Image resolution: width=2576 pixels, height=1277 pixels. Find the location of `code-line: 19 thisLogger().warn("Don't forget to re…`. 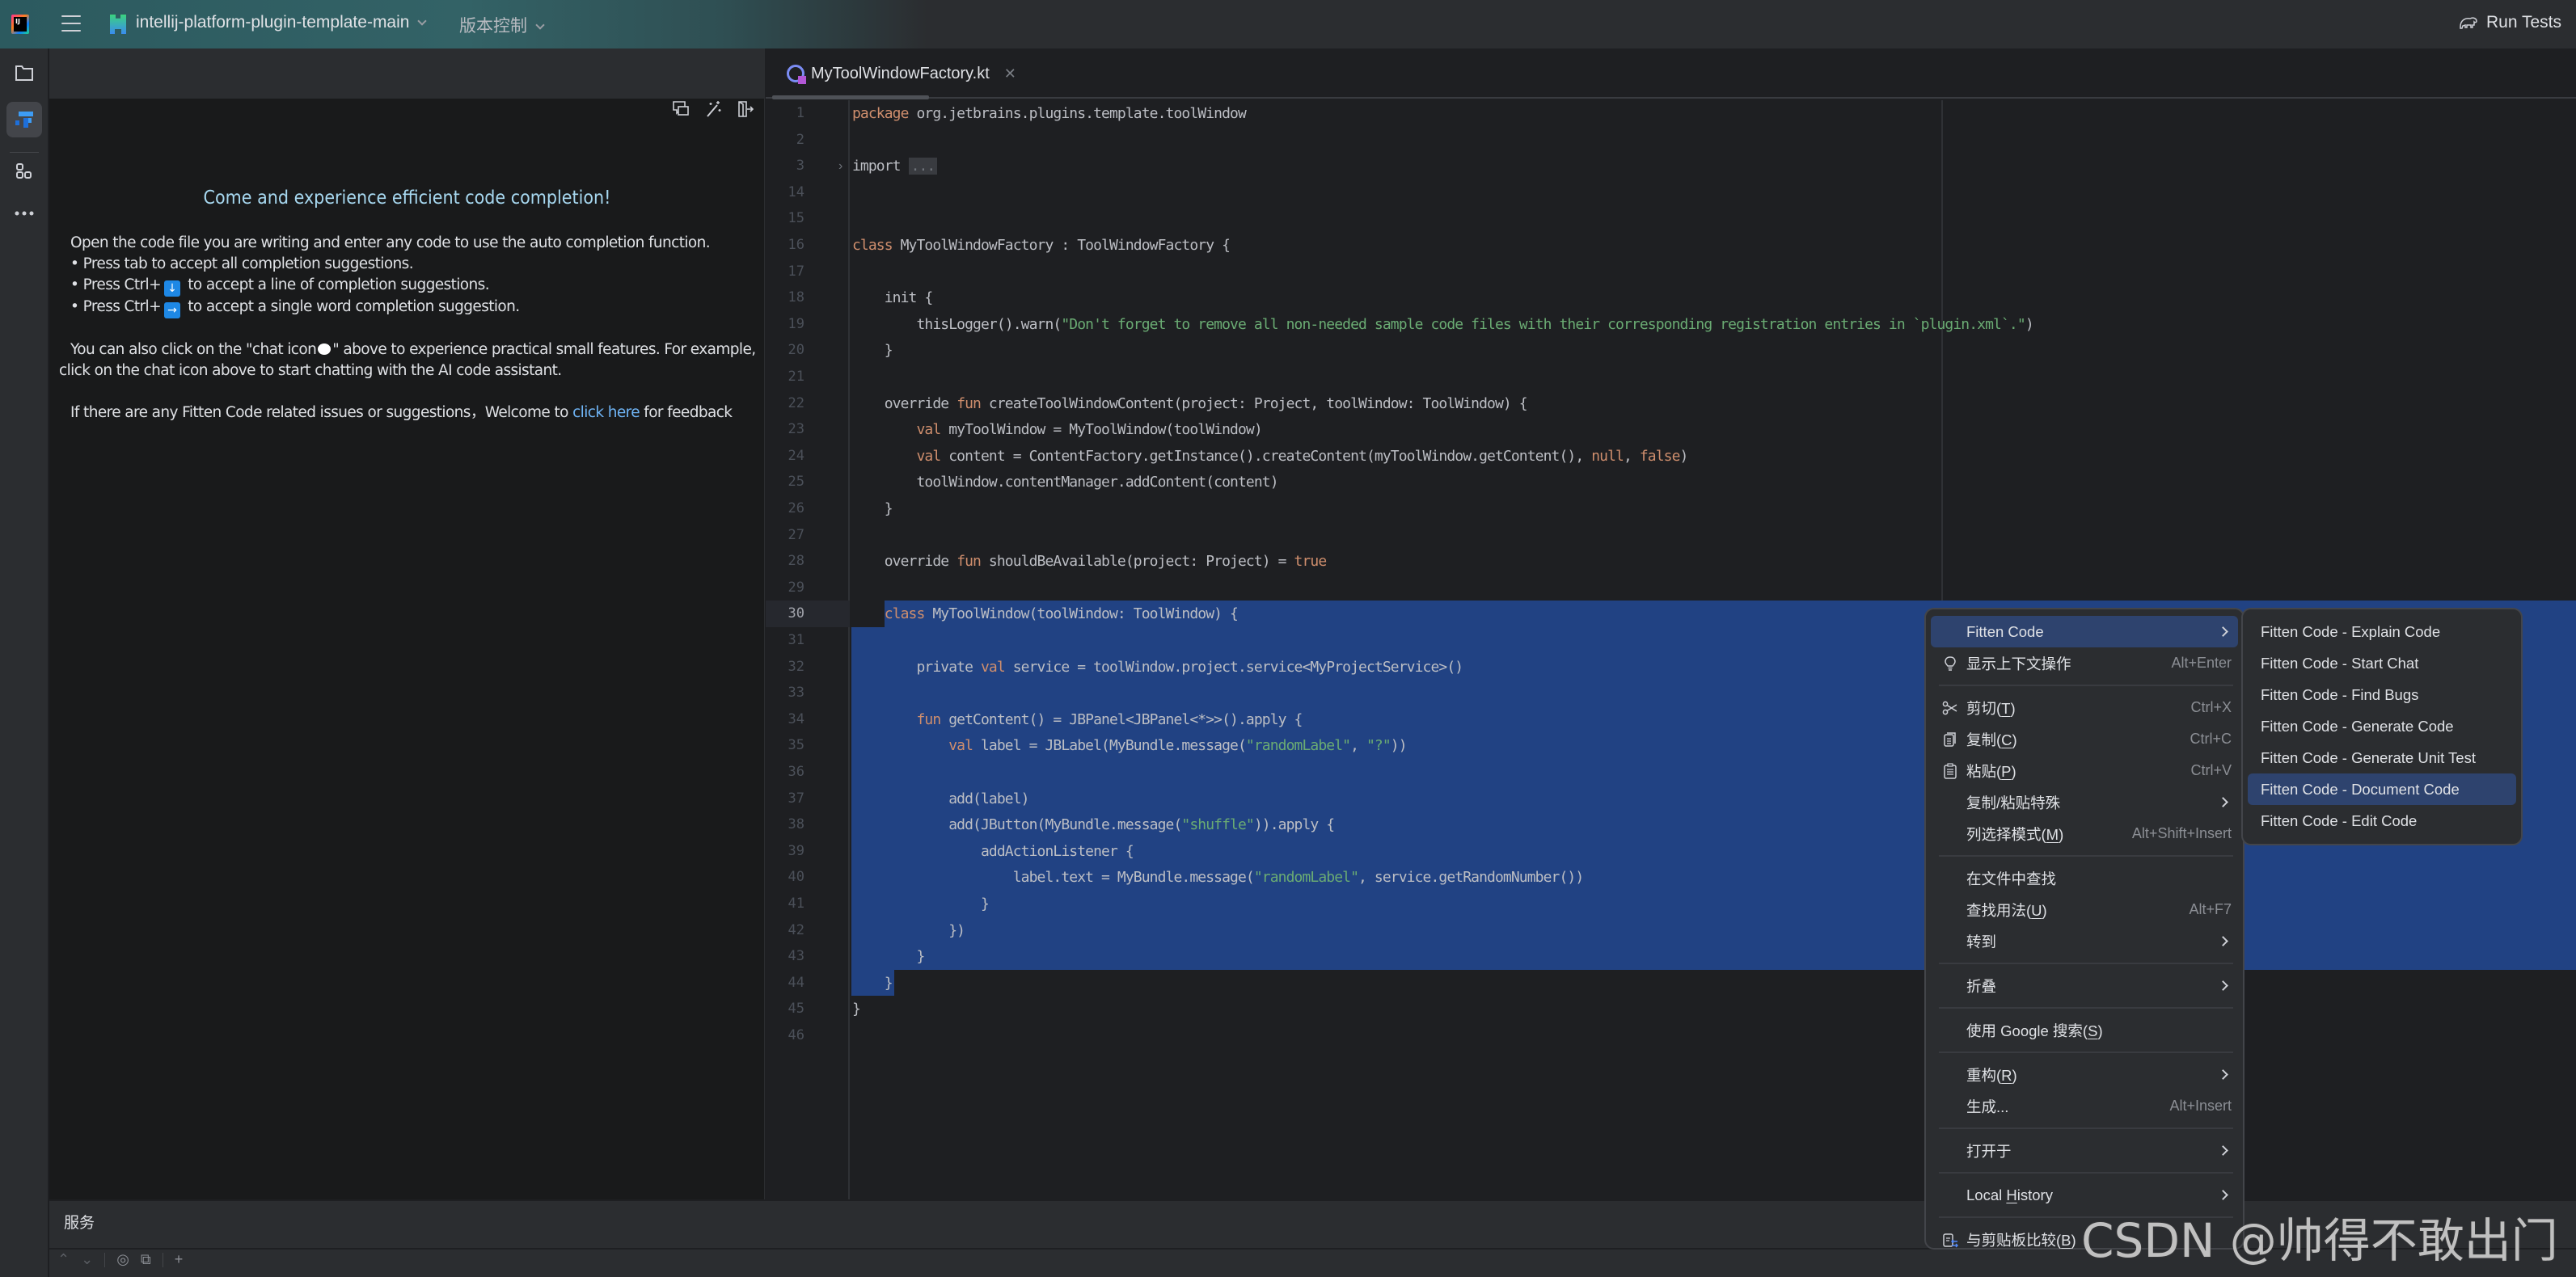

code-line: 19 thisLogger().warn("Don't forget to re… is located at coordinates (1671, 324).